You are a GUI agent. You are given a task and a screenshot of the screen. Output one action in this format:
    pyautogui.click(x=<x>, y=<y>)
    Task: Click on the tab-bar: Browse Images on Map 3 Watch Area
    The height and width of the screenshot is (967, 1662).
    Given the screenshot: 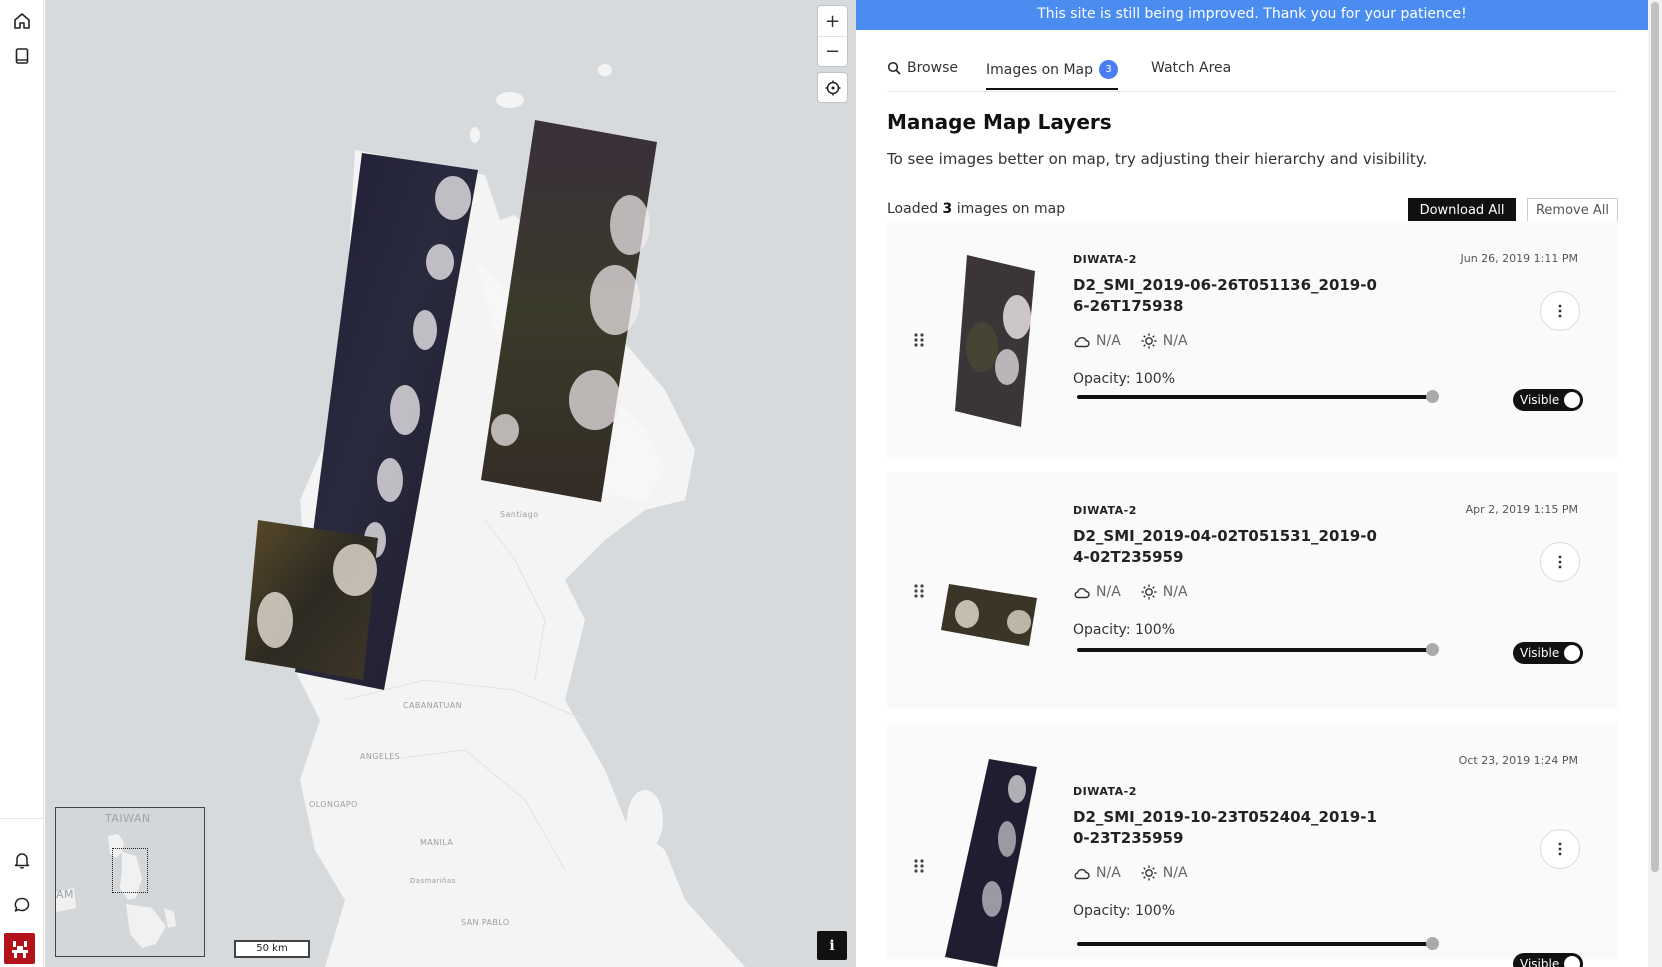 What is the action you would take?
    pyautogui.click(x=1252, y=72)
    